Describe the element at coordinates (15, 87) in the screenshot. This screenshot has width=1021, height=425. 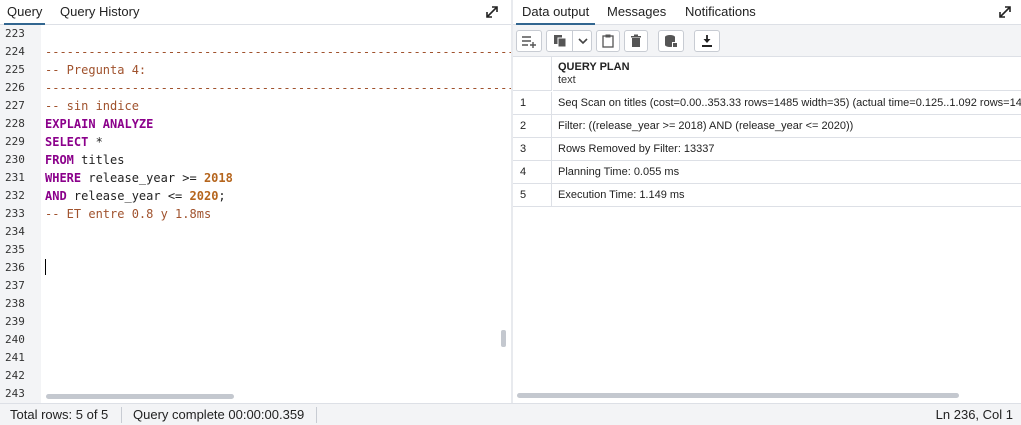
I see `line-number: 226` at that location.